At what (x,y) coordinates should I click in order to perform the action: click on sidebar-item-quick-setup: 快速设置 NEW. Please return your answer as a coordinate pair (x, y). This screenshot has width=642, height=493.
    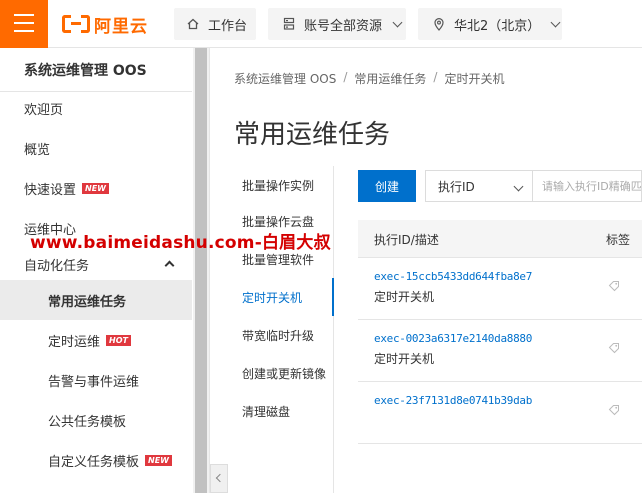
    Looking at the image, I should click on (96, 188).